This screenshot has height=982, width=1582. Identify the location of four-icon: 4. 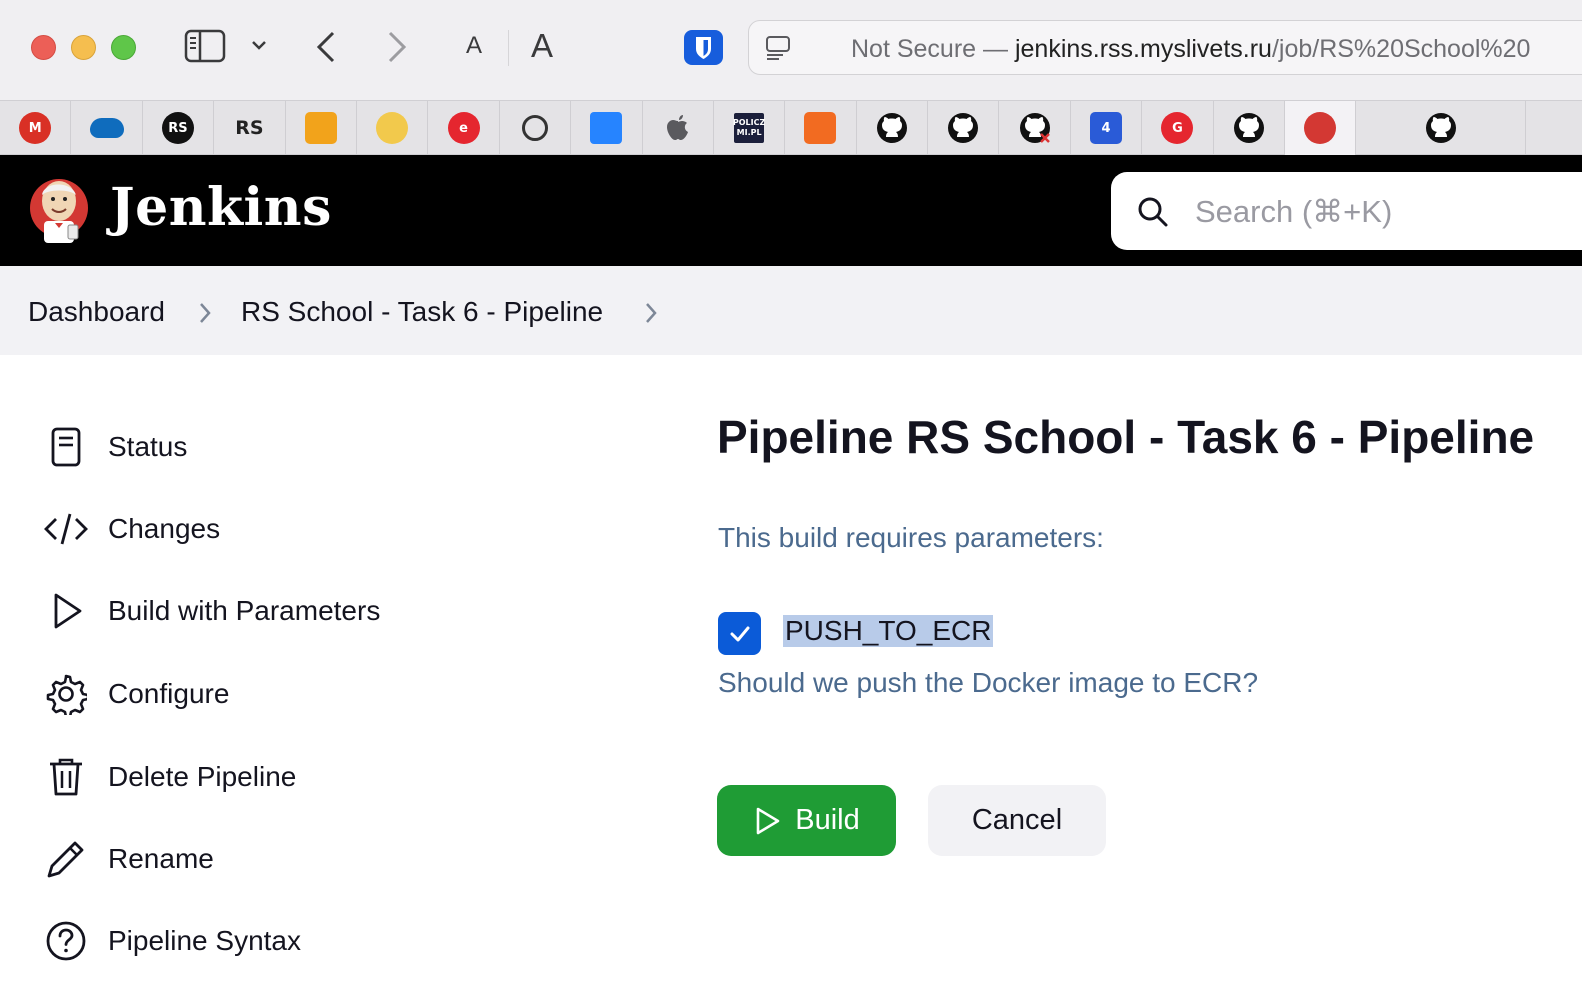
(1106, 128).